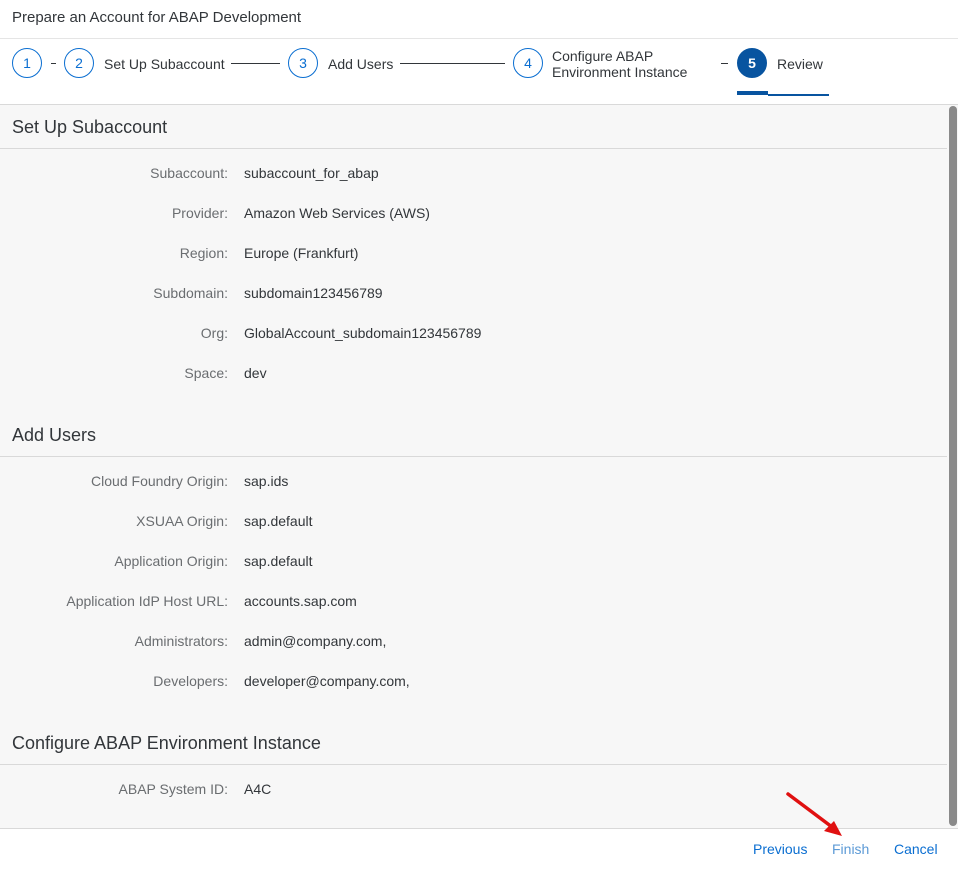 The height and width of the screenshot is (873, 958). What do you see at coordinates (337, 213) in the screenshot?
I see `provider-value: Amazon Web Services (AWS)` at bounding box center [337, 213].